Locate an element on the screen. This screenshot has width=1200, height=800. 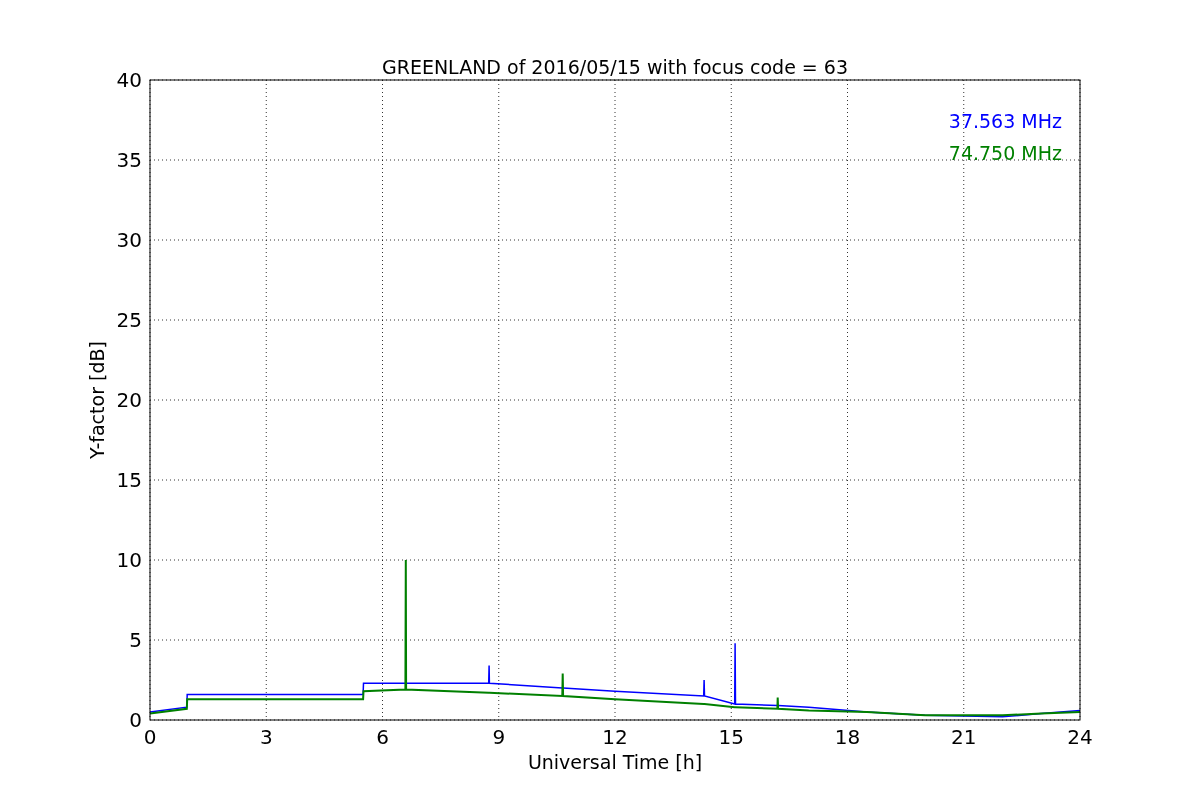
x-axis-label: Universal Time [h] is located at coordinates (615, 762).